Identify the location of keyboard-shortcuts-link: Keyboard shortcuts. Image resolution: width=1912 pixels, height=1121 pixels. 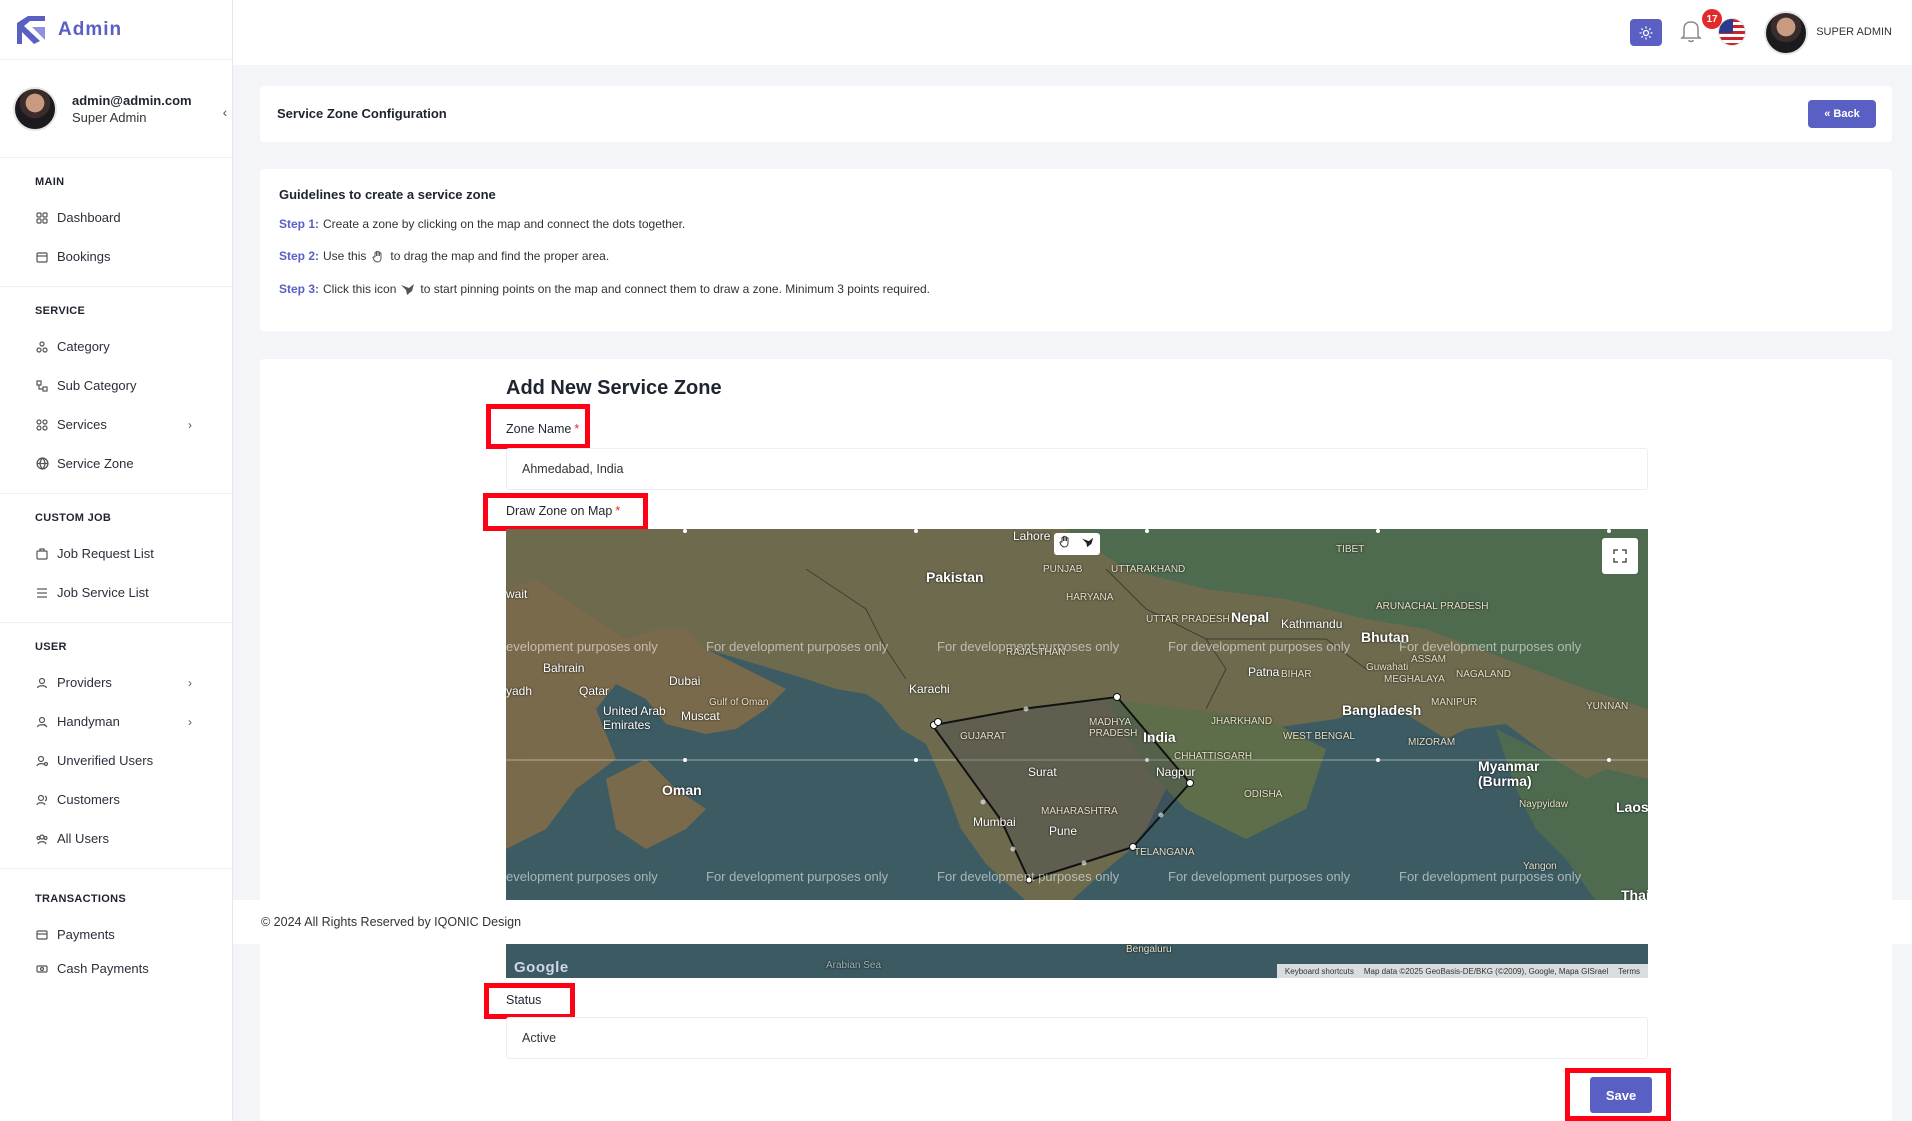
(1319, 971).